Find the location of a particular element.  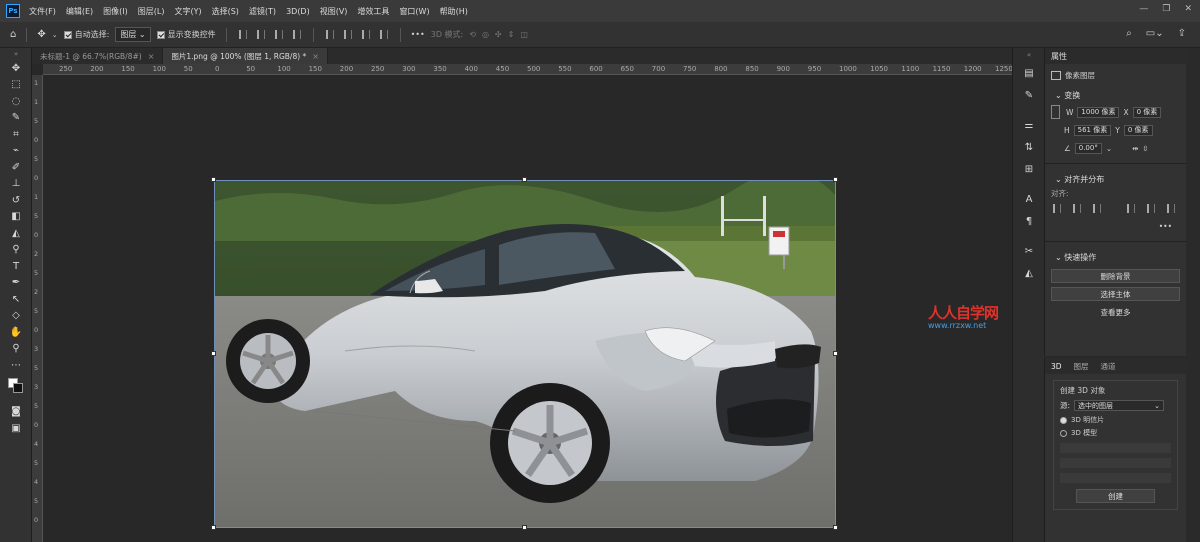

height-input: 561 像素 is located at coordinates (1092, 130).